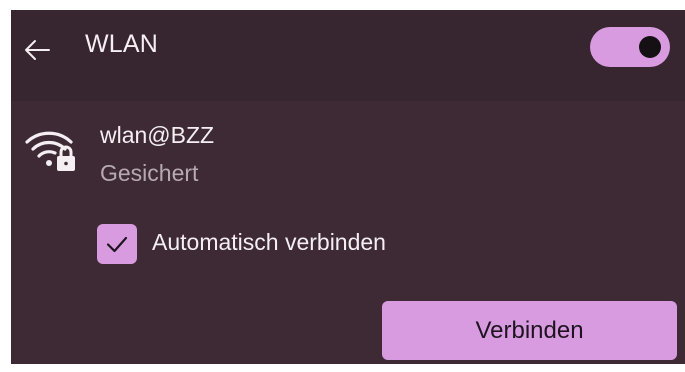 The image size is (685, 372). I want to click on network-status: Gesichert, so click(149, 173).